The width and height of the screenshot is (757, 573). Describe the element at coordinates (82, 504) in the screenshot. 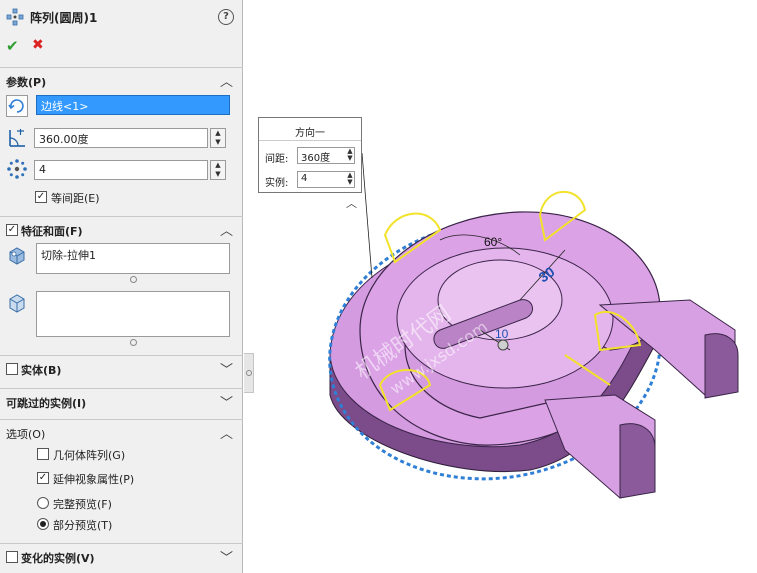

I see `full-preview-label: 完整预览(F)` at that location.